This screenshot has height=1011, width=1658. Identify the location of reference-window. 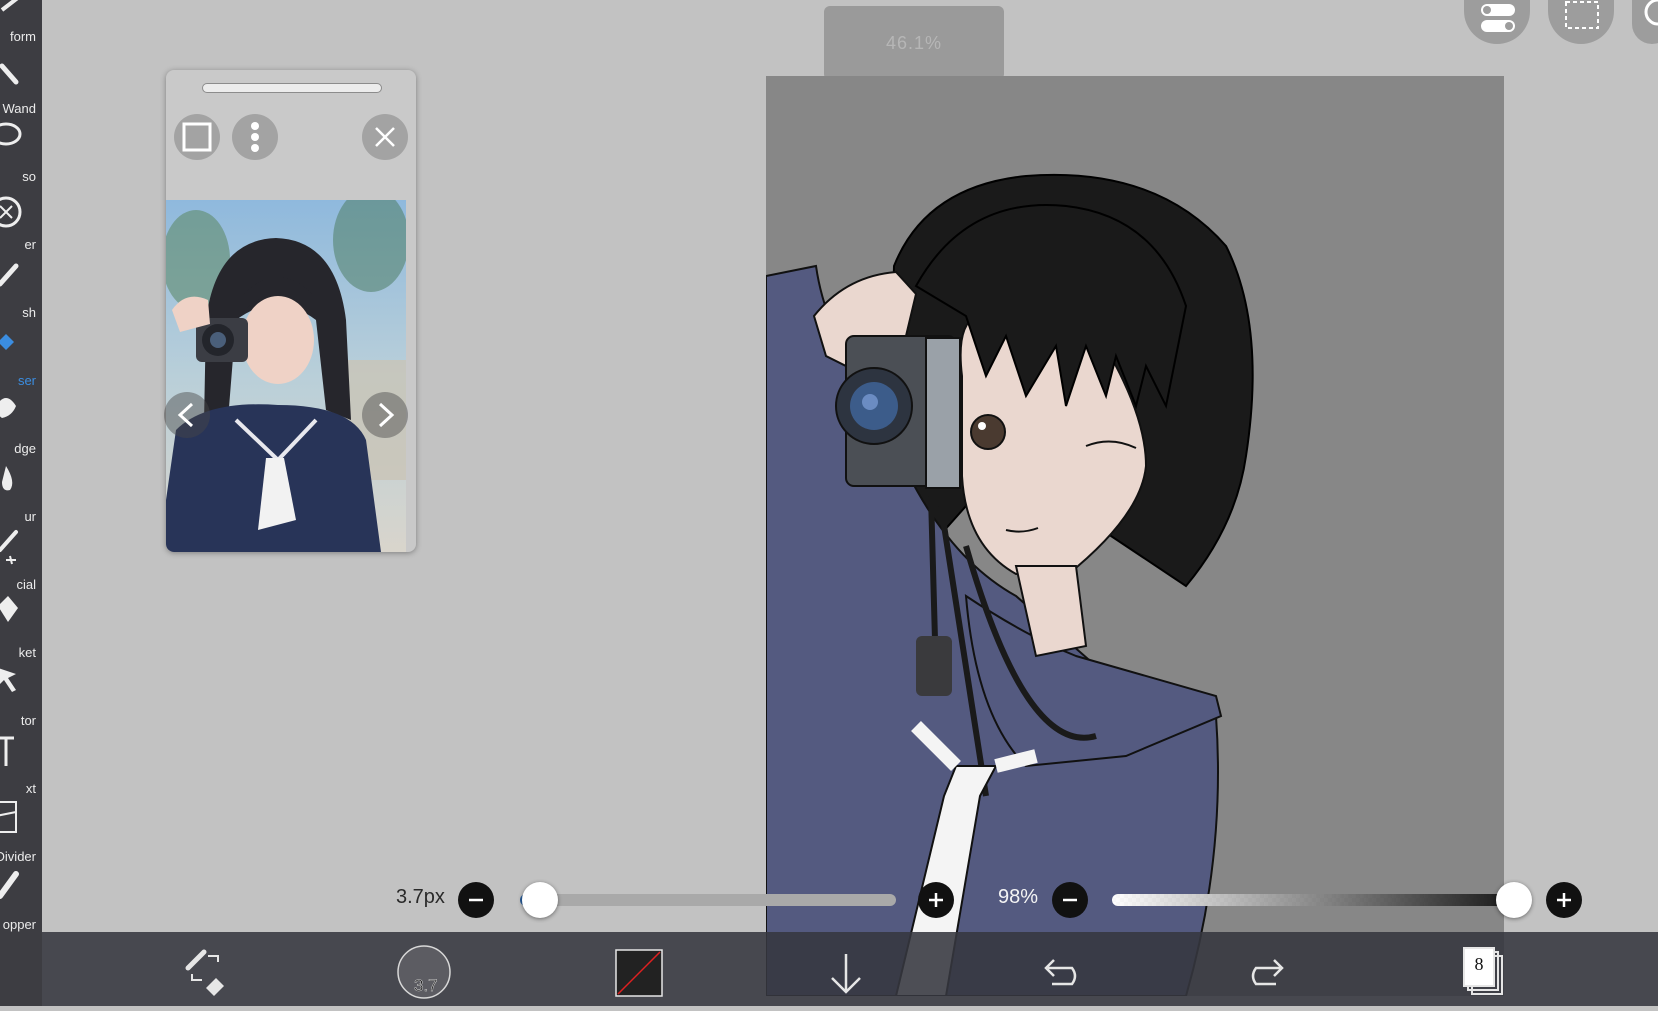
(290, 311).